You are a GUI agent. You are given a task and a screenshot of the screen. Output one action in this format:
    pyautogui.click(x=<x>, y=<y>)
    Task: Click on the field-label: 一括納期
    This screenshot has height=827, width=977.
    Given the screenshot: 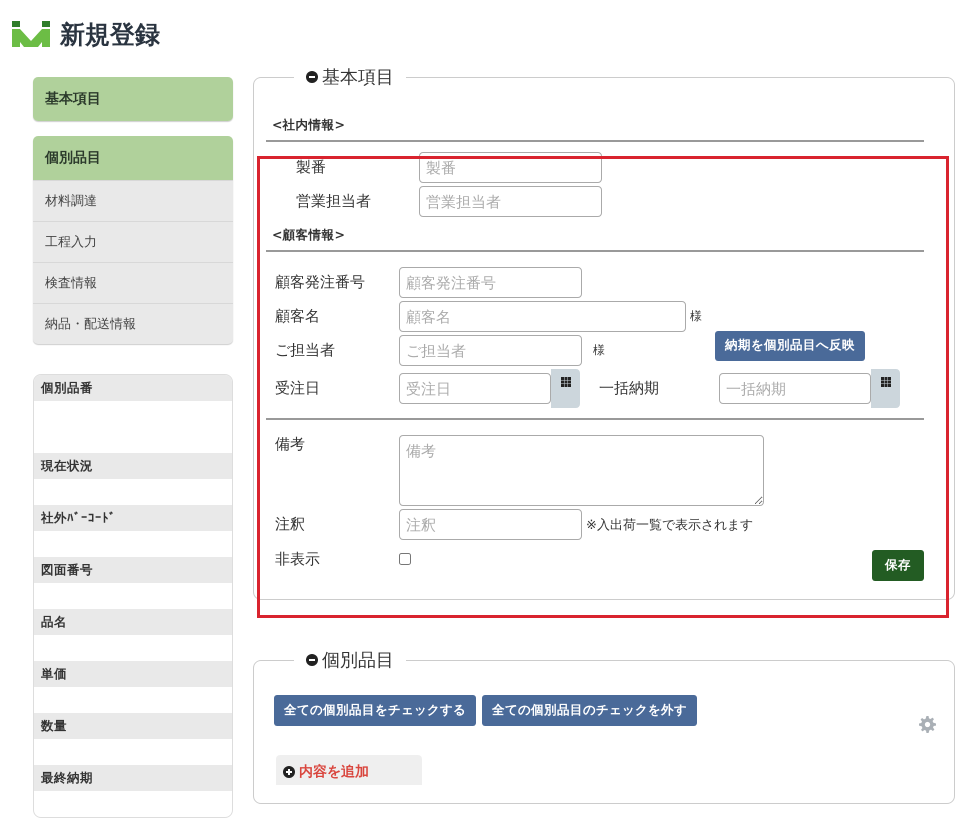 What is the action you would take?
    pyautogui.click(x=629, y=388)
    